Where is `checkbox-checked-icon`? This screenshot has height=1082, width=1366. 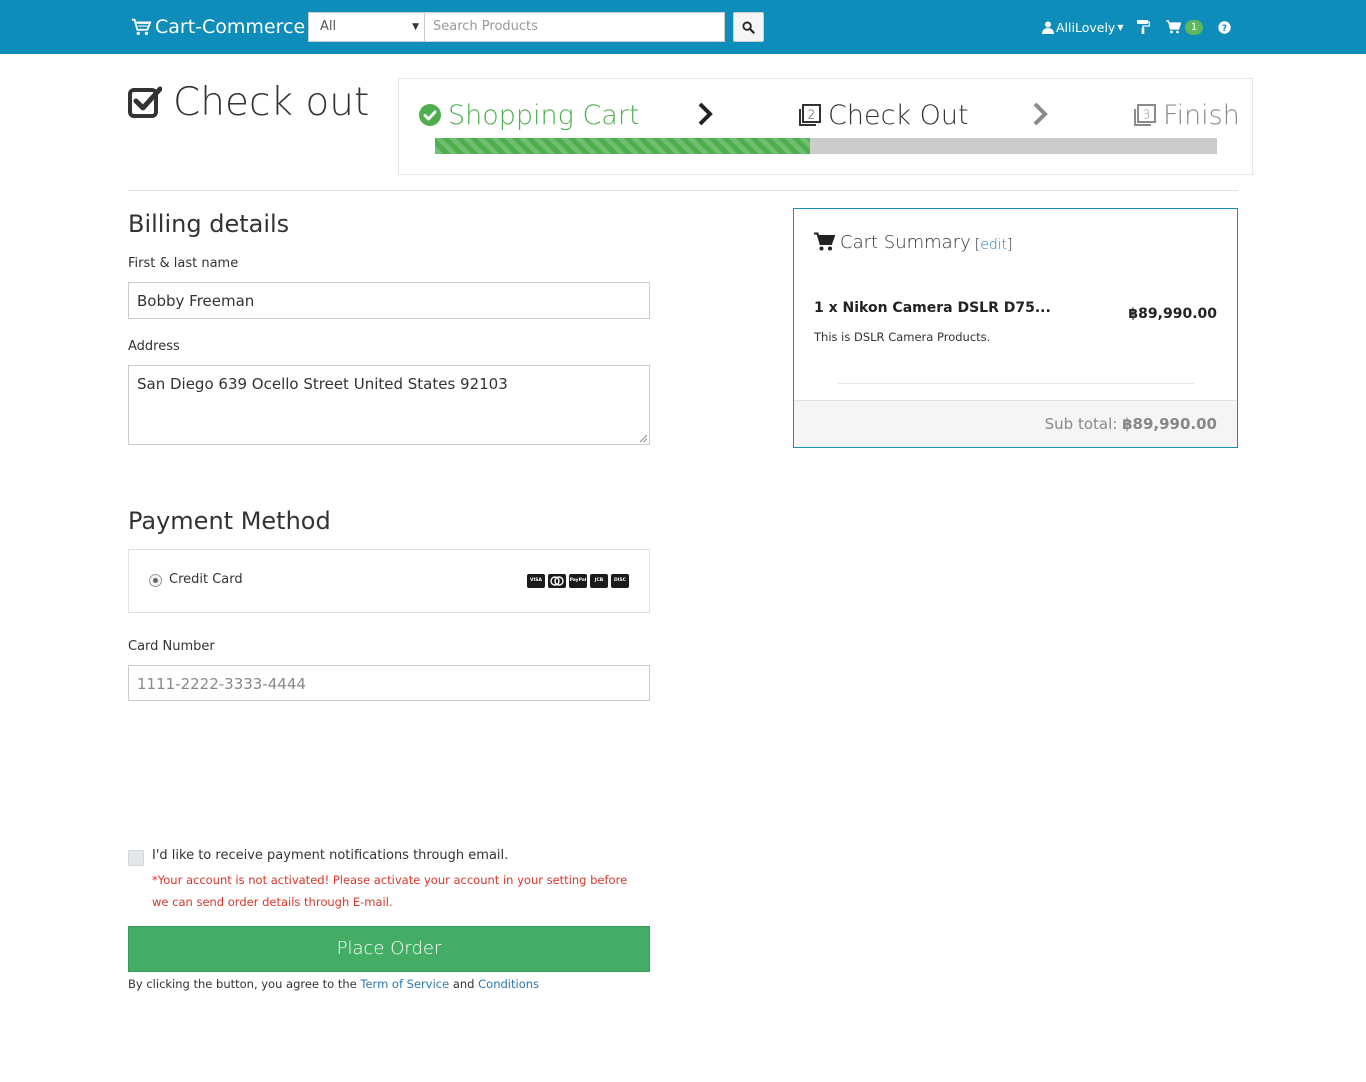 checkbox-checked-icon is located at coordinates (145, 102).